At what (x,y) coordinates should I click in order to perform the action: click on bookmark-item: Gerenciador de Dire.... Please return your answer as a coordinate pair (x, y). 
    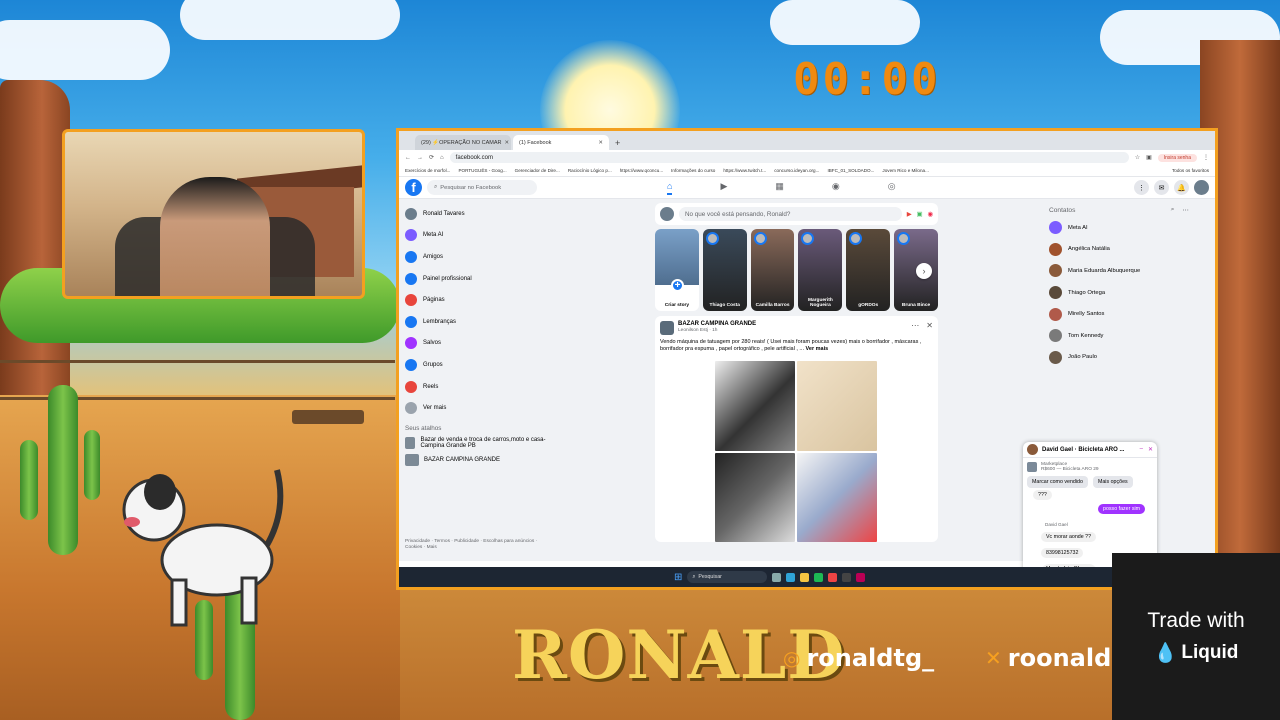
    Looking at the image, I should click on (537, 170).